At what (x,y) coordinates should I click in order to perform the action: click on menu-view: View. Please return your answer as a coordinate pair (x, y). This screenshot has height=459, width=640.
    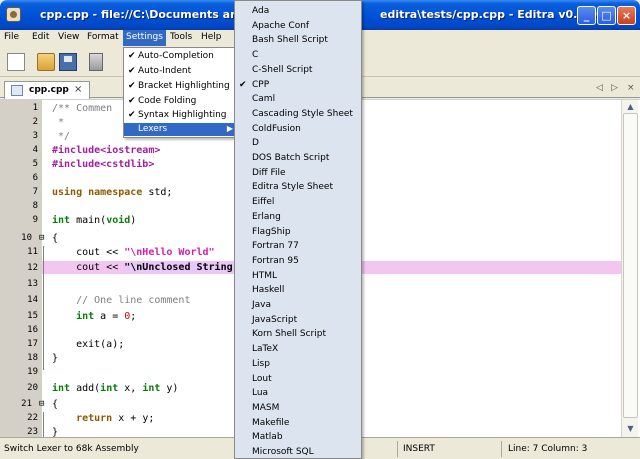
    Looking at the image, I should click on (68, 37).